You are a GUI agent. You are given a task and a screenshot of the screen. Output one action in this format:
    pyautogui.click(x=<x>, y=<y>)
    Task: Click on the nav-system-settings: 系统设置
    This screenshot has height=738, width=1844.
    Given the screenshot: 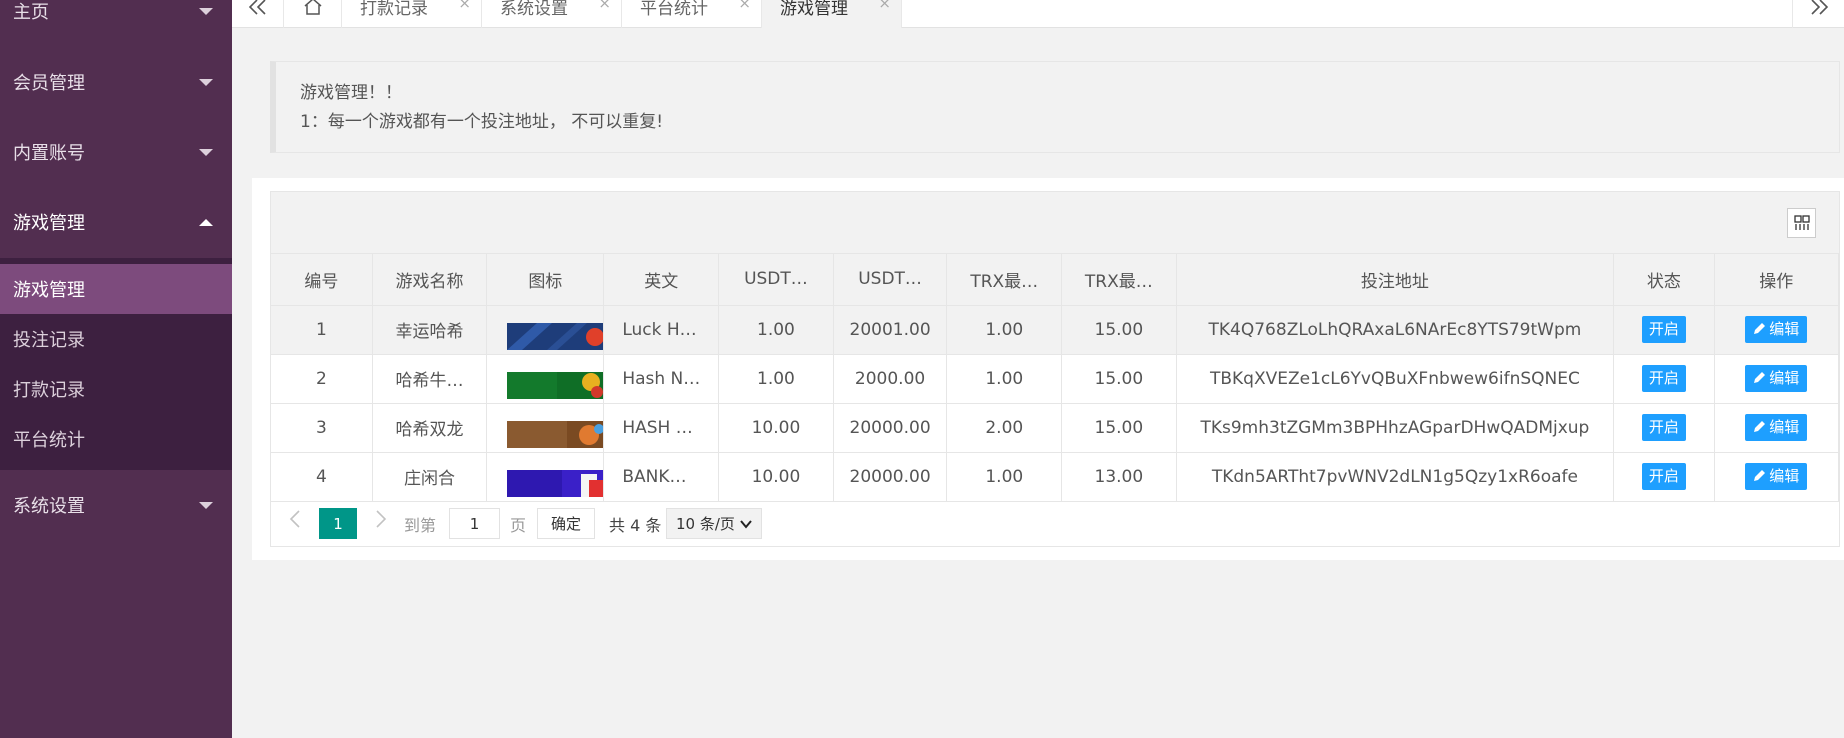 What is the action you would take?
    pyautogui.click(x=116, y=505)
    